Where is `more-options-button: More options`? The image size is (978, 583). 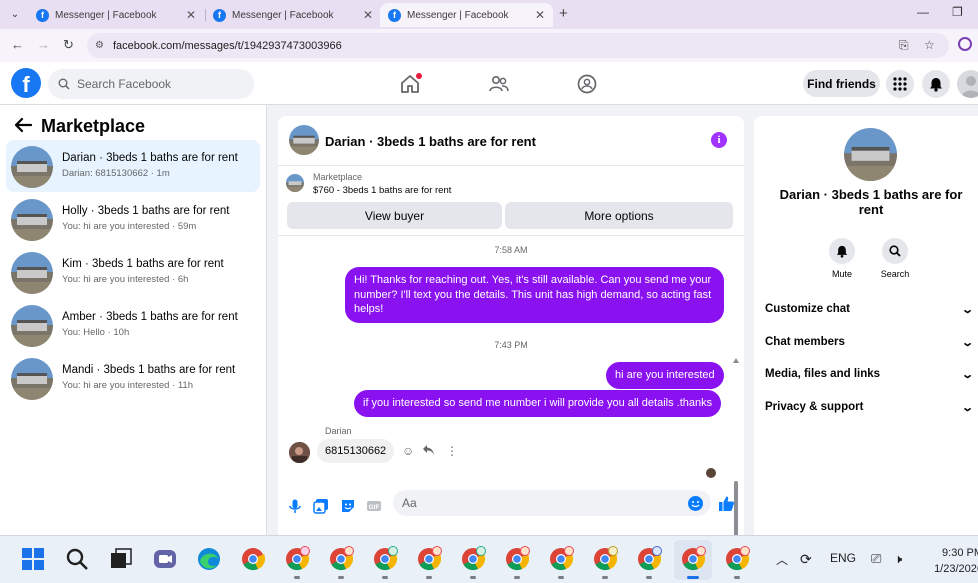 more-options-button: More options is located at coordinates (619, 215).